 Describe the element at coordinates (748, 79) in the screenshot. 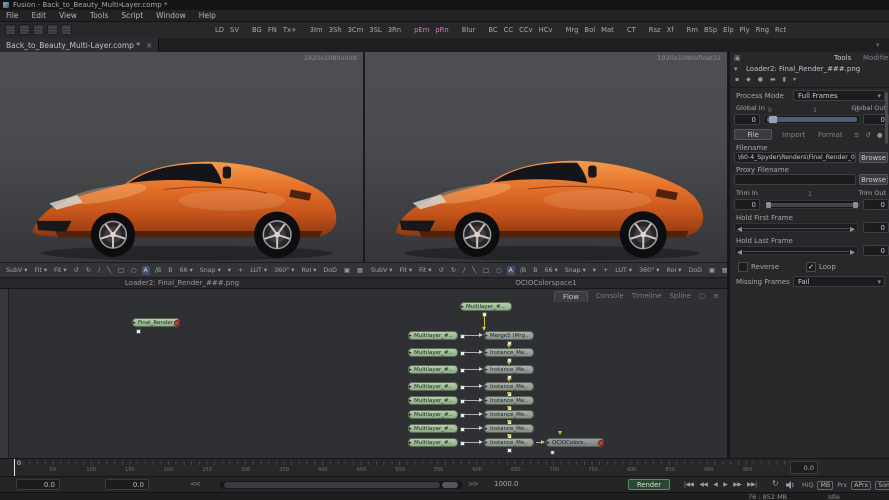

I see `node-header-icon-1: ◆` at that location.